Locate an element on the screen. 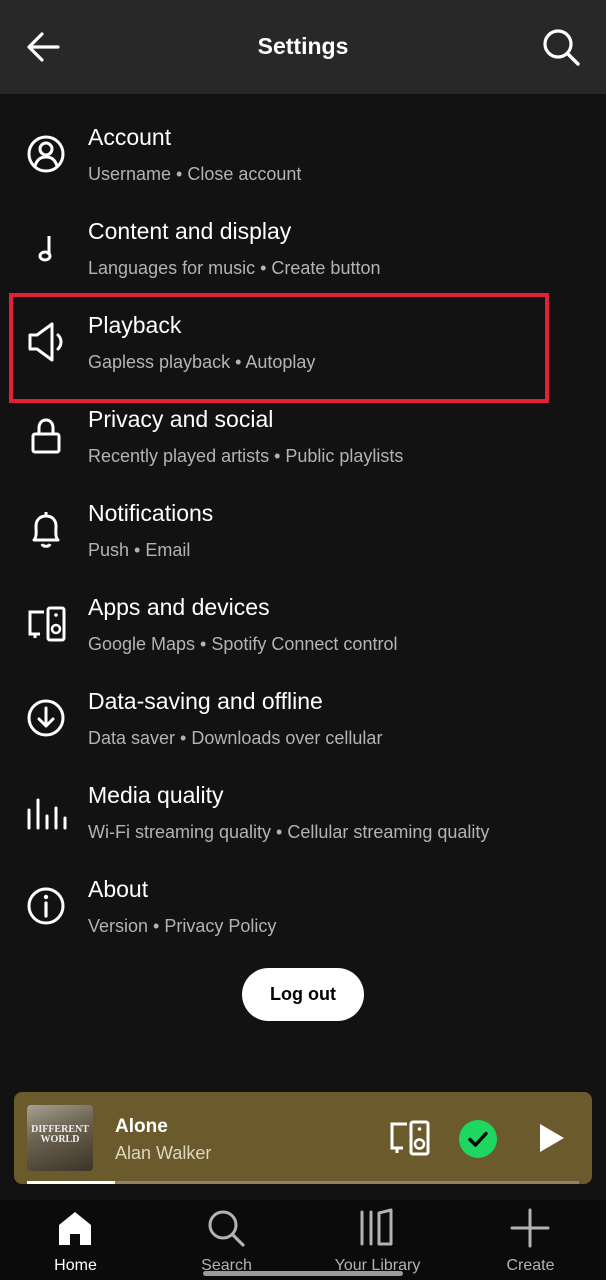 The image size is (606, 1280). music-note-icon is located at coordinates (45, 249).